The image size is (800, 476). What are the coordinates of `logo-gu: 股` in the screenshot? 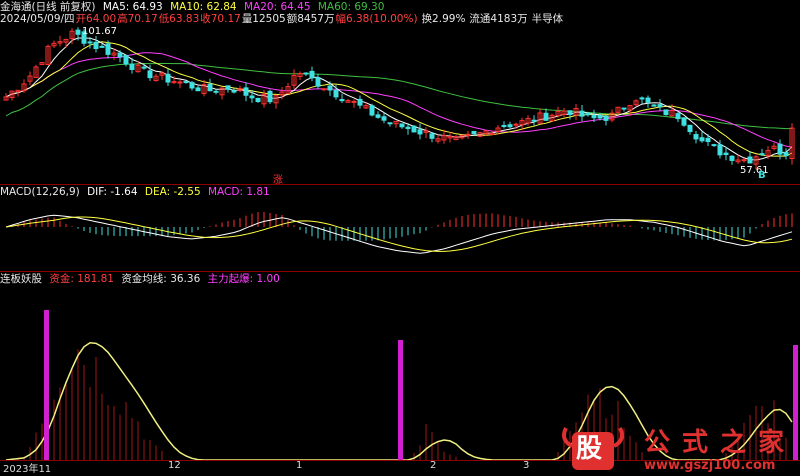 It's located at (589, 449).